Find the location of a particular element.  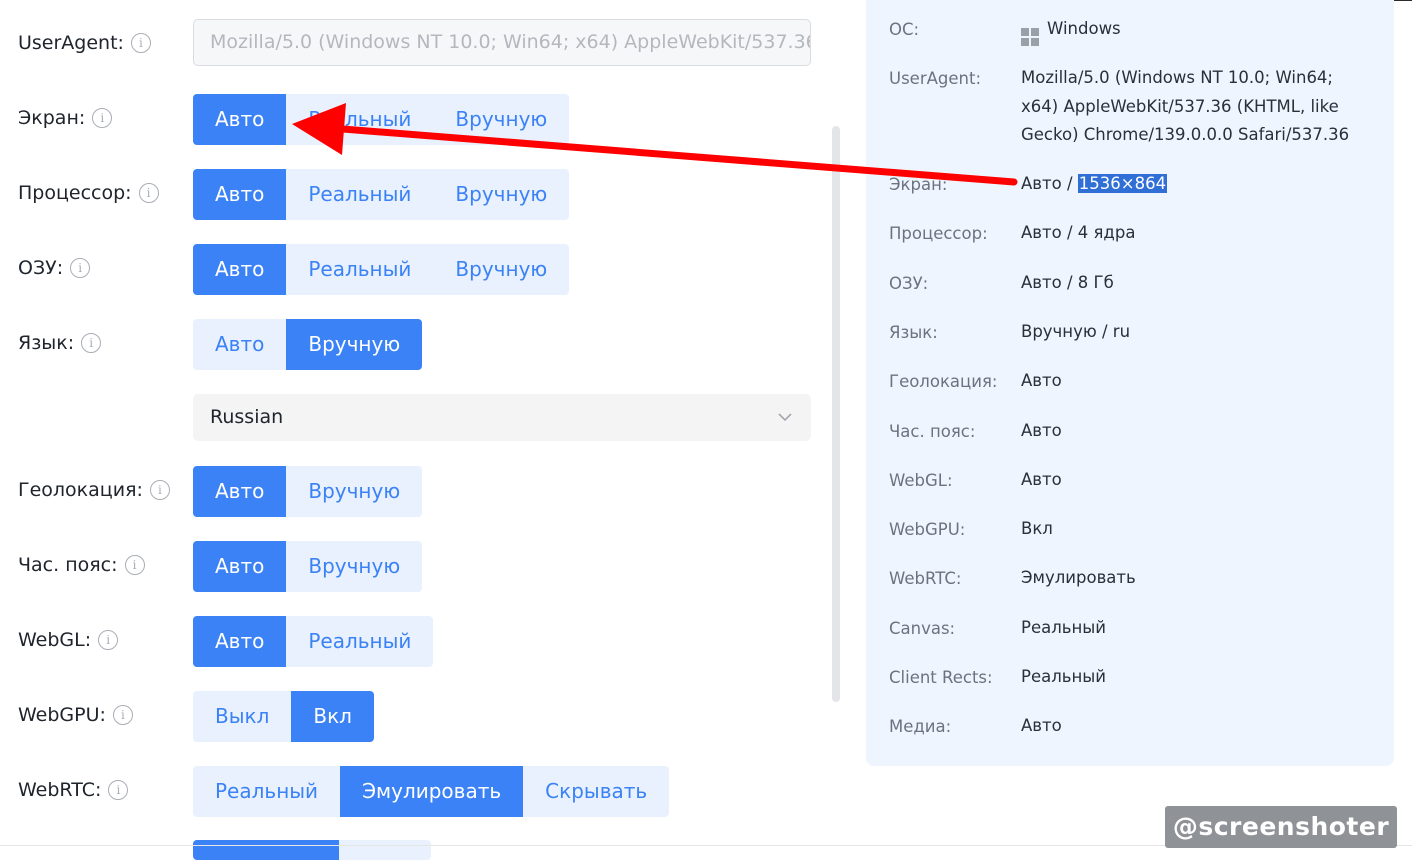

summary-screen-value: Авто / 1536×864 is located at coordinates (1094, 183).